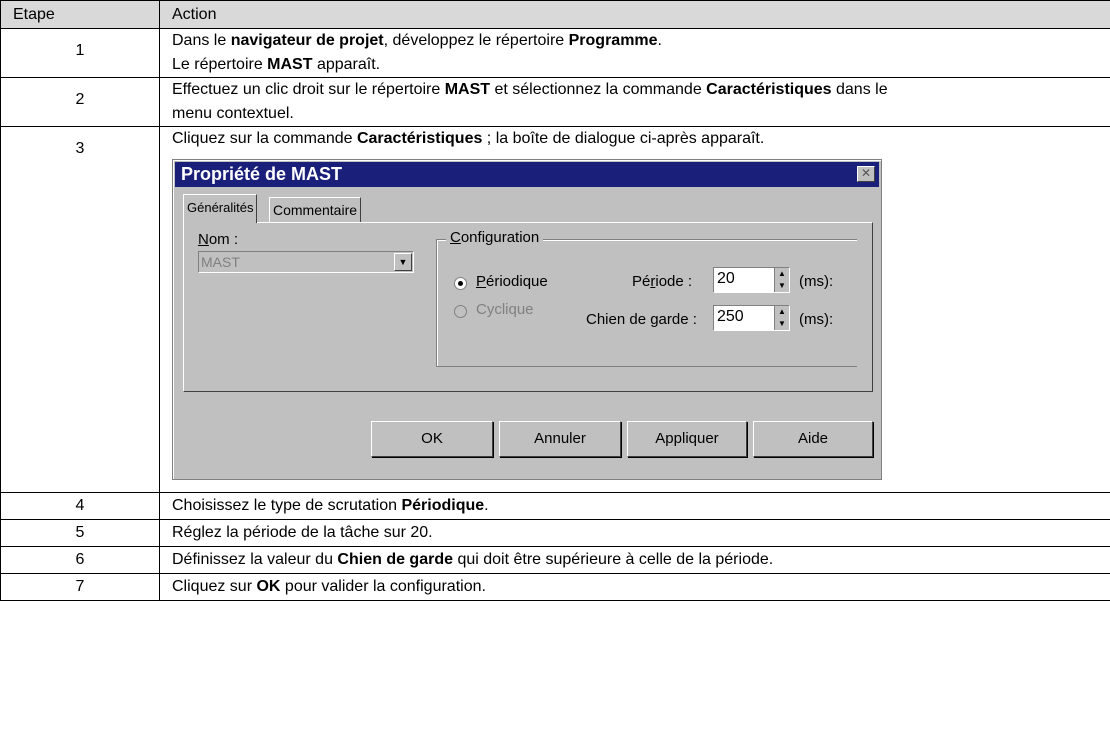 Image resolution: width=1110 pixels, height=745 pixels. Describe the element at coordinates (687, 439) in the screenshot. I see `apply-button: Appliquer` at that location.